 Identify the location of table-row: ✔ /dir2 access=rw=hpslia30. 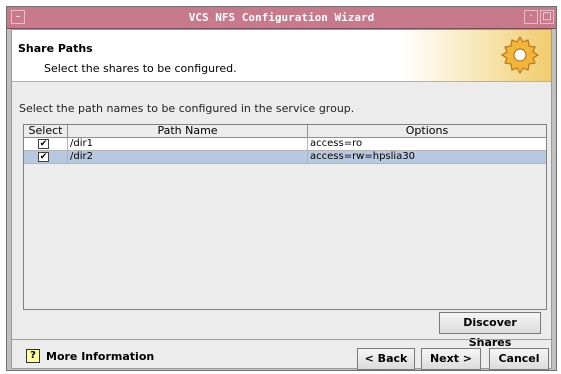
(285, 157).